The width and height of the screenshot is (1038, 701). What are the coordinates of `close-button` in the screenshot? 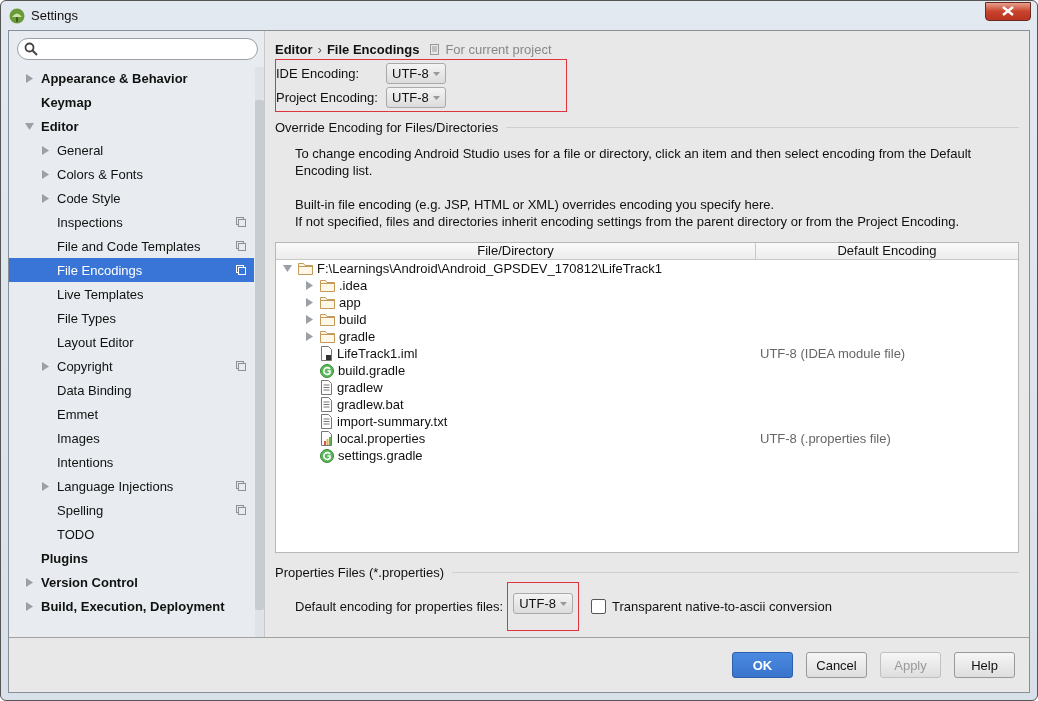 It's located at (1008, 11).